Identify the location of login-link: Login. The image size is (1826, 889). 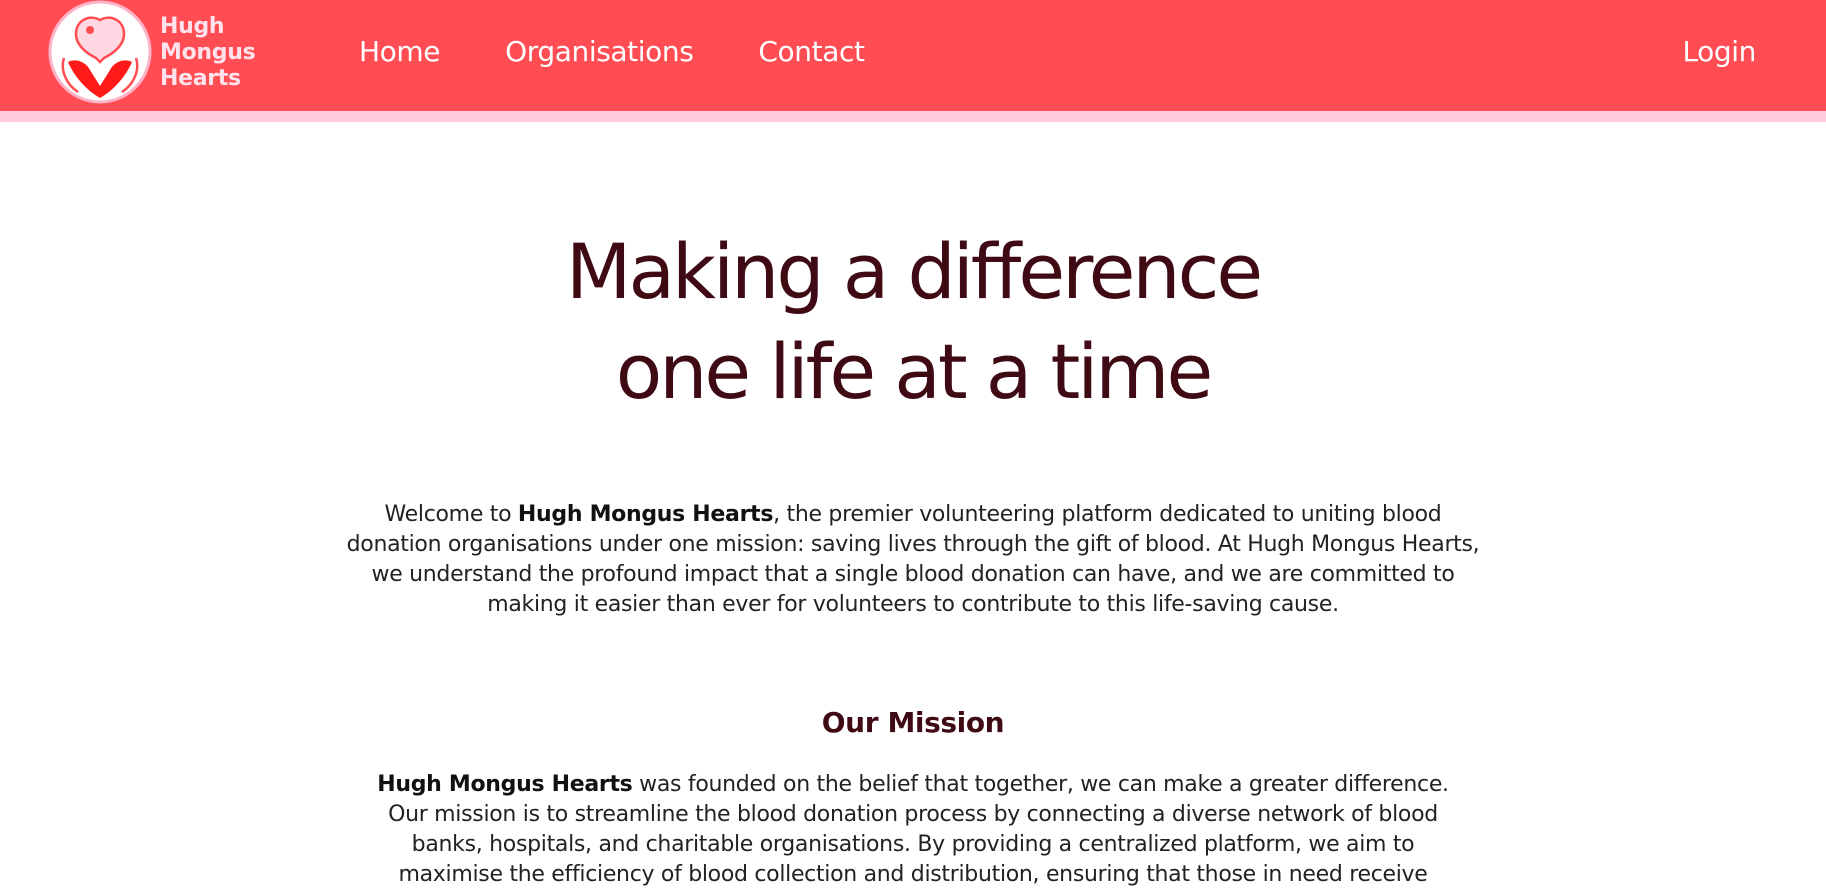
(1719, 51).